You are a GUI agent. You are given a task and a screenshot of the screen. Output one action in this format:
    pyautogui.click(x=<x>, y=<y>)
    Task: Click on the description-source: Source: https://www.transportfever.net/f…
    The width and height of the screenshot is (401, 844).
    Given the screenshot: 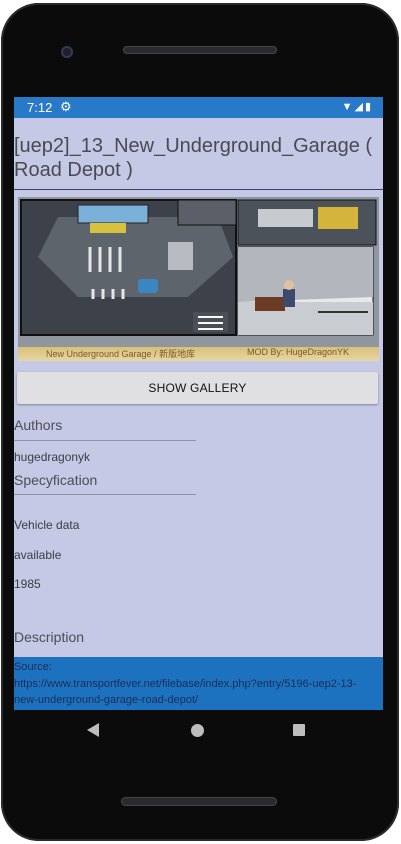 What is the action you would take?
    pyautogui.click(x=198, y=683)
    